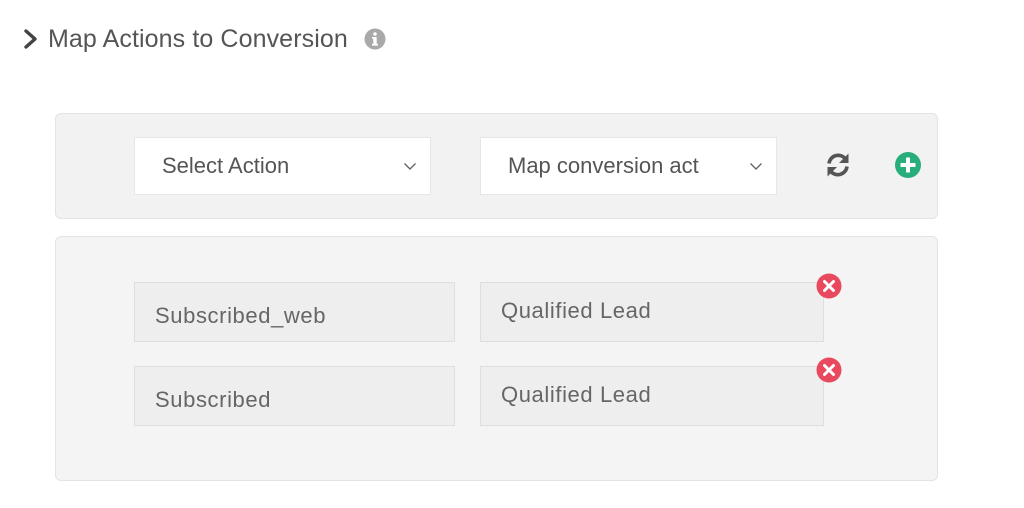  I want to click on refresh-icon, so click(838, 165).